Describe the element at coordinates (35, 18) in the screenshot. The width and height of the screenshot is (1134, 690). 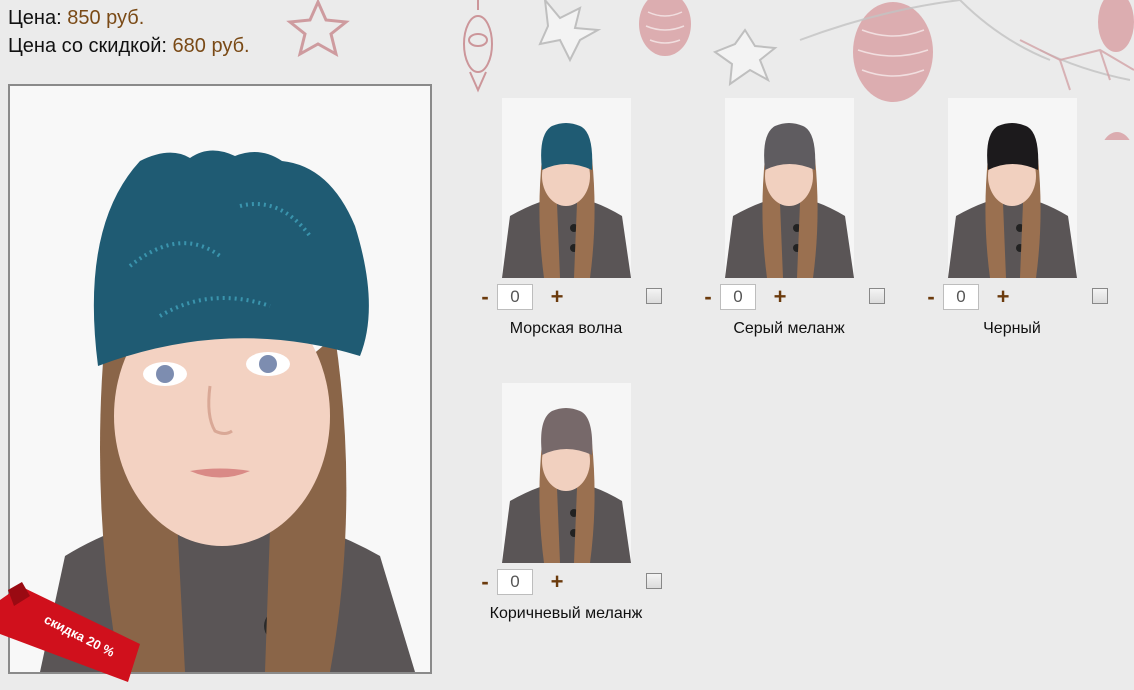
I see `price-label: Цена:` at that location.